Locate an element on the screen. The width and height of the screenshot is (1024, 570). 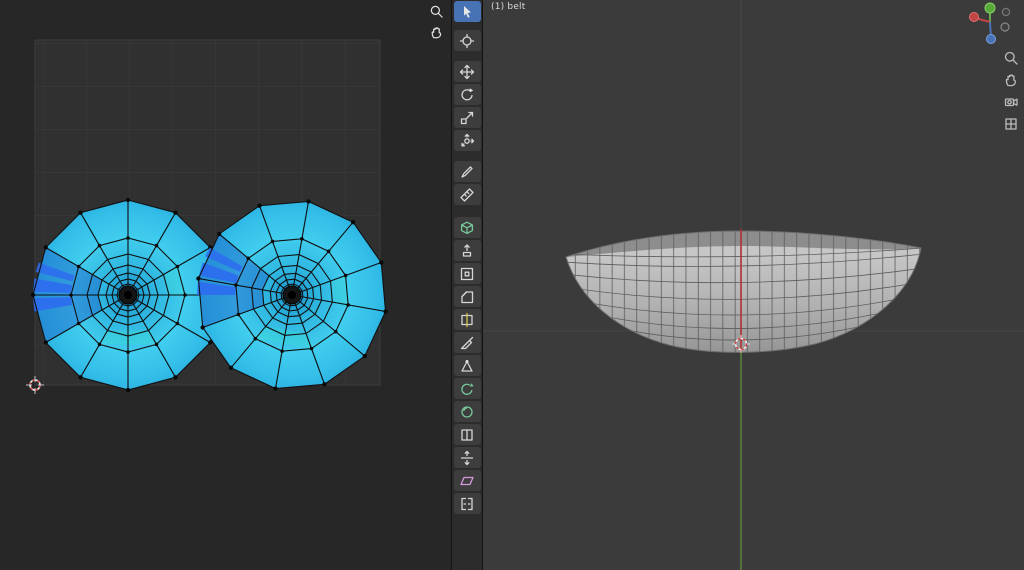
camera-icon is located at coordinates (1011, 102).